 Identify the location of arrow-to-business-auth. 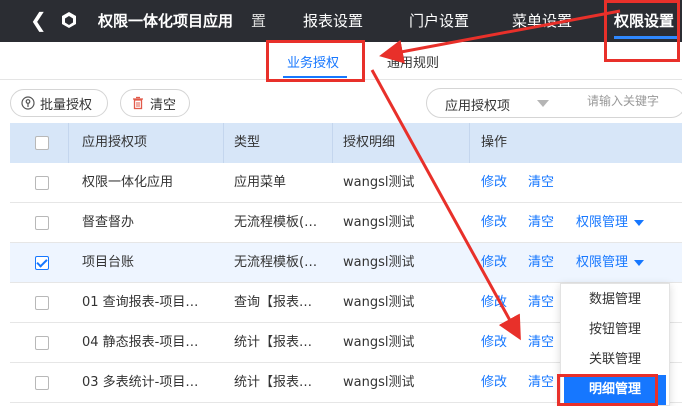
(500, 36).